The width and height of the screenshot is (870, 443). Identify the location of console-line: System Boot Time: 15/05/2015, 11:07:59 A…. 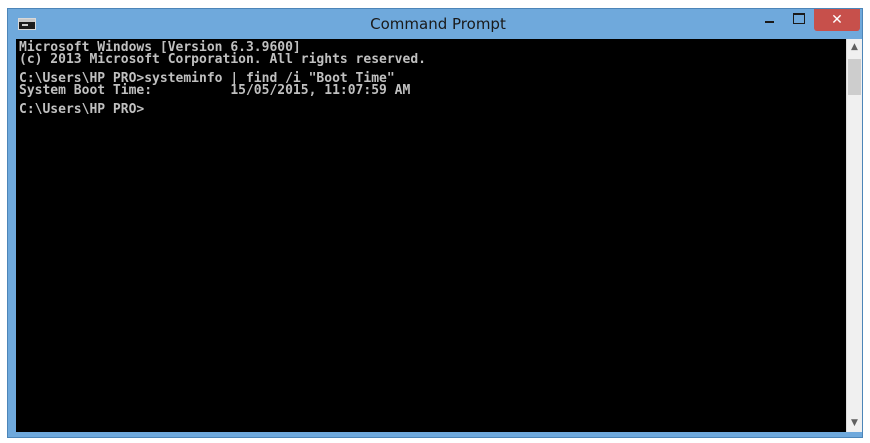
(215, 90).